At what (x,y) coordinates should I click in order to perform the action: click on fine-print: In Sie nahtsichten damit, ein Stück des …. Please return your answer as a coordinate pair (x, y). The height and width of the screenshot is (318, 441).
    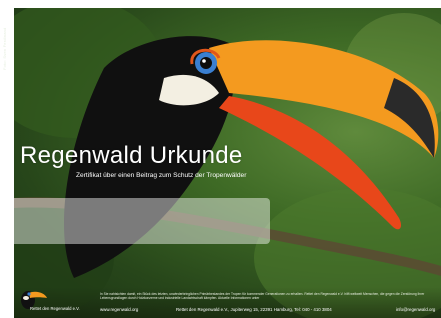
    Looking at the image, I should click on (262, 296).